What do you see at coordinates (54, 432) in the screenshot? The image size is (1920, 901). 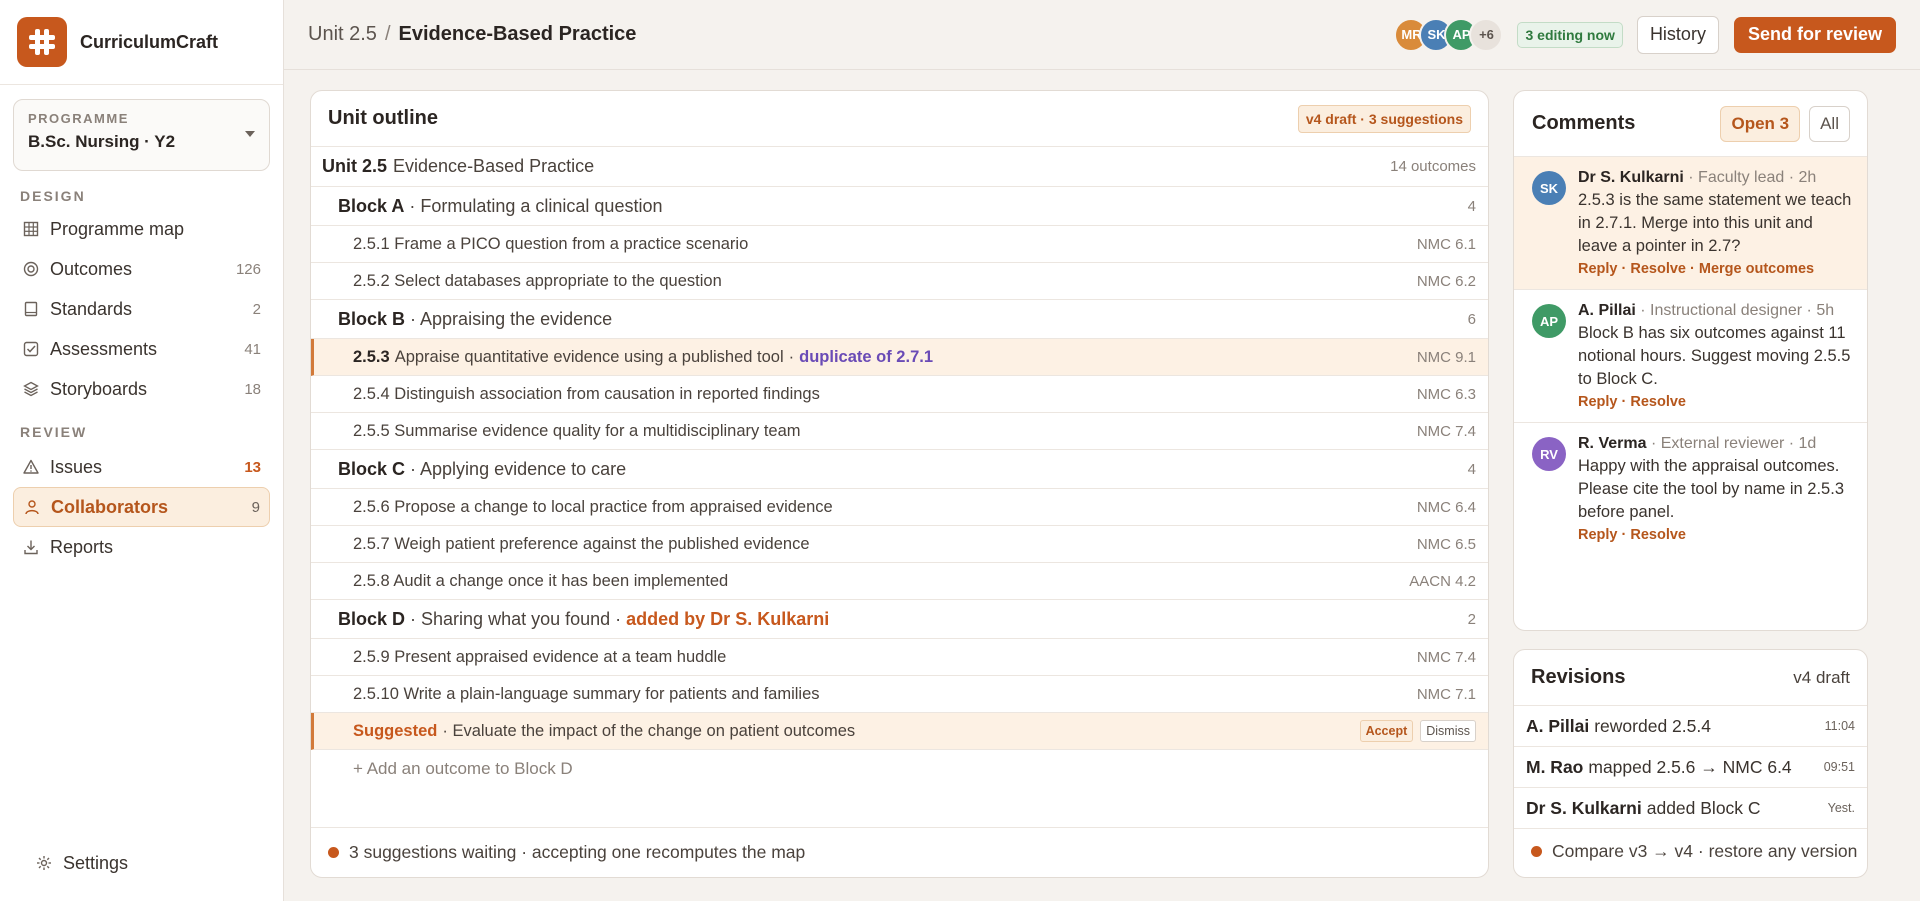 I see `nav-section-review: REVIEW` at bounding box center [54, 432].